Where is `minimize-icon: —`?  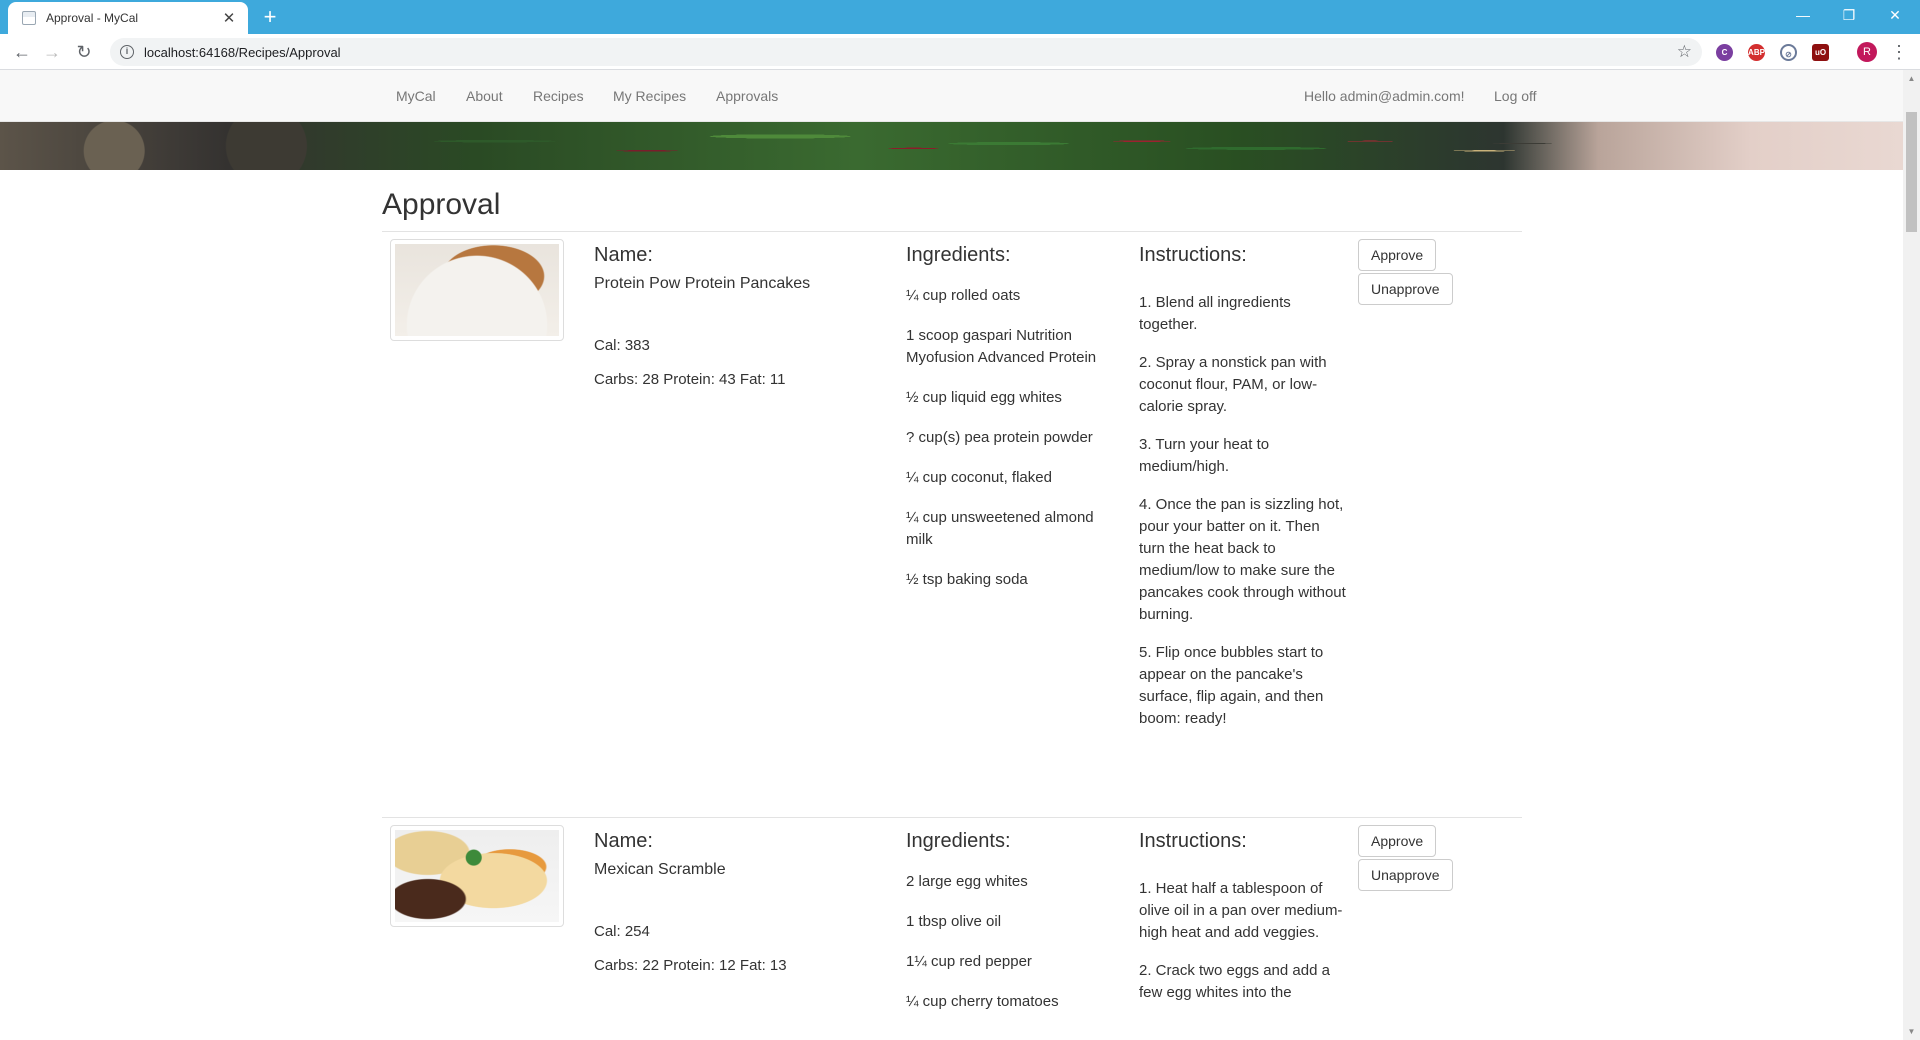
minimize-icon: — is located at coordinates (1803, 15).